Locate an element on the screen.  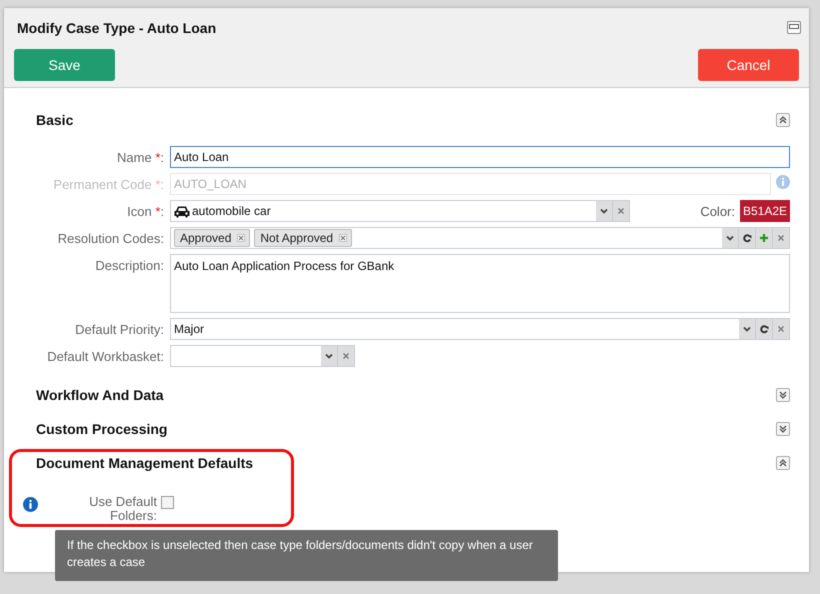
field-label: Description: is located at coordinates (129, 265).